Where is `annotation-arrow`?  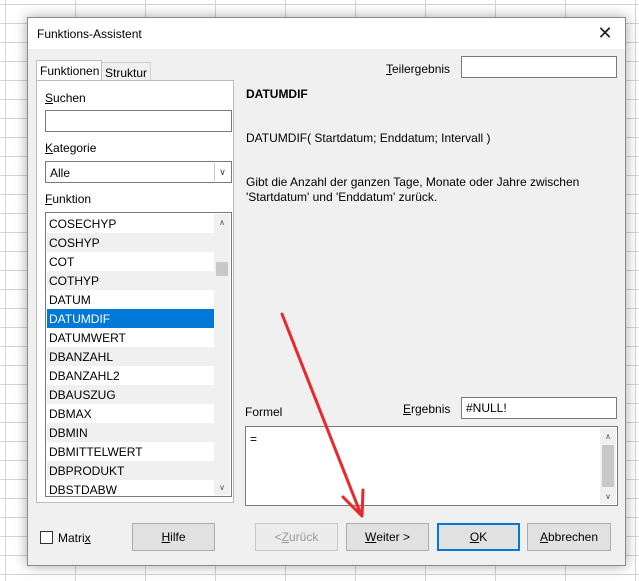
annotation-arrow is located at coordinates (322, 415).